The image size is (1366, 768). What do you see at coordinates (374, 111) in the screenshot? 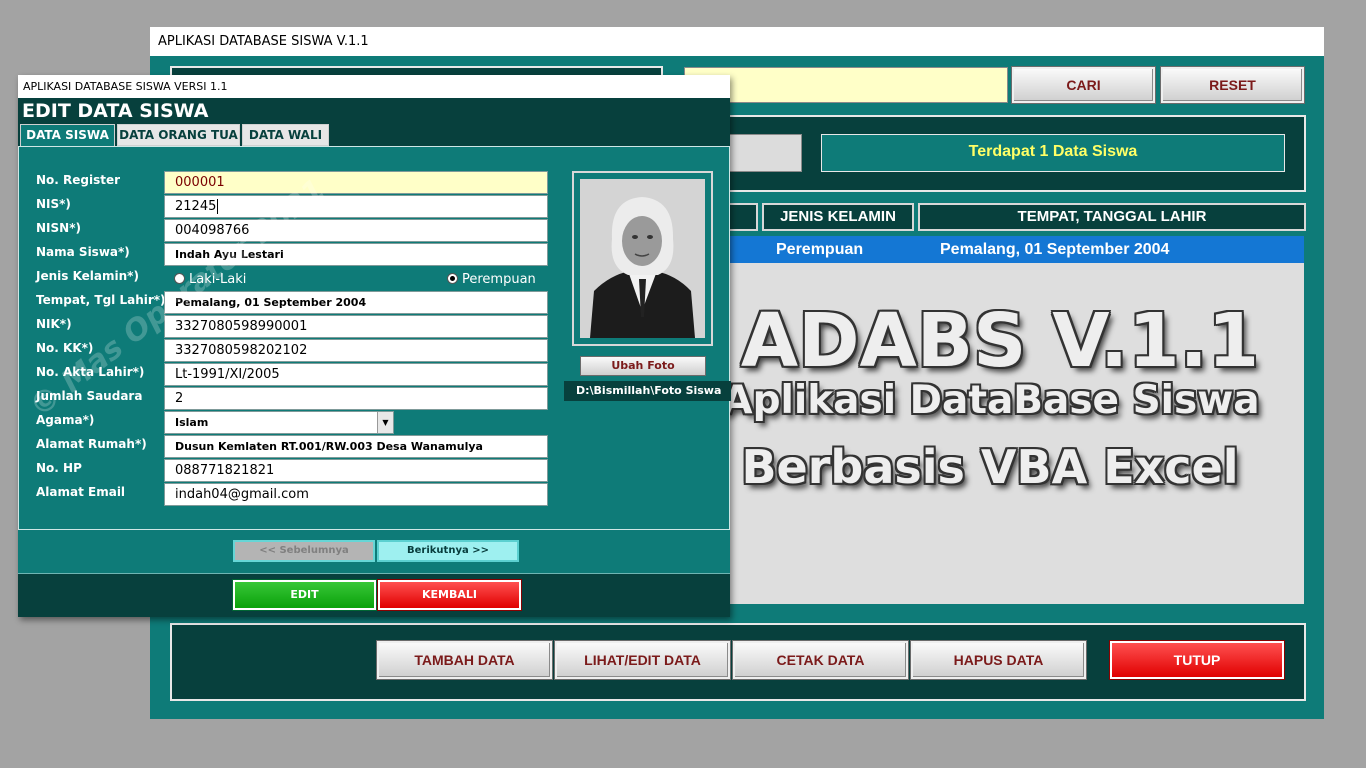
I see `dialog-header: EDIT DATA SISWA` at bounding box center [374, 111].